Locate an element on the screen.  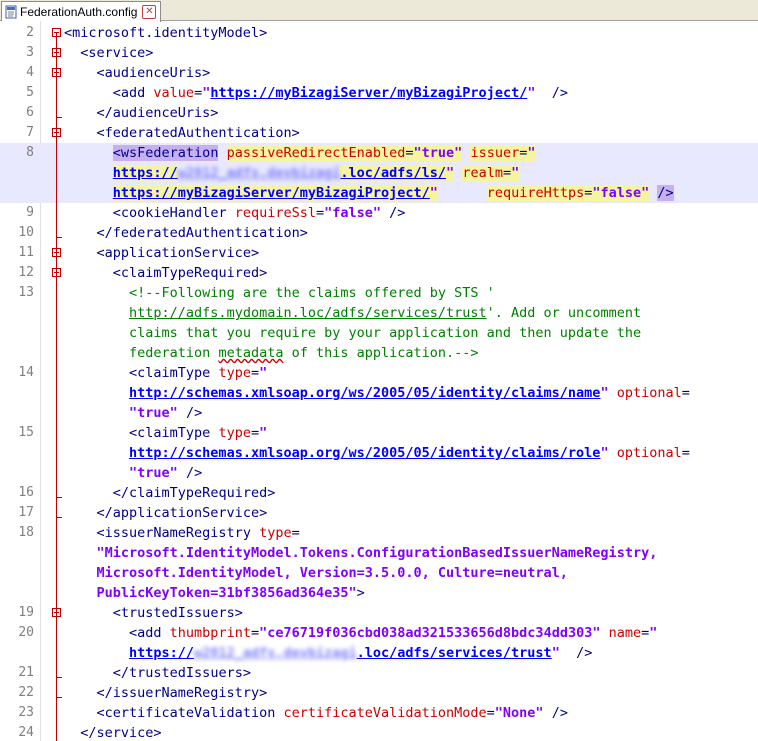
xml-attribute: requireSsl is located at coordinates (275, 213).